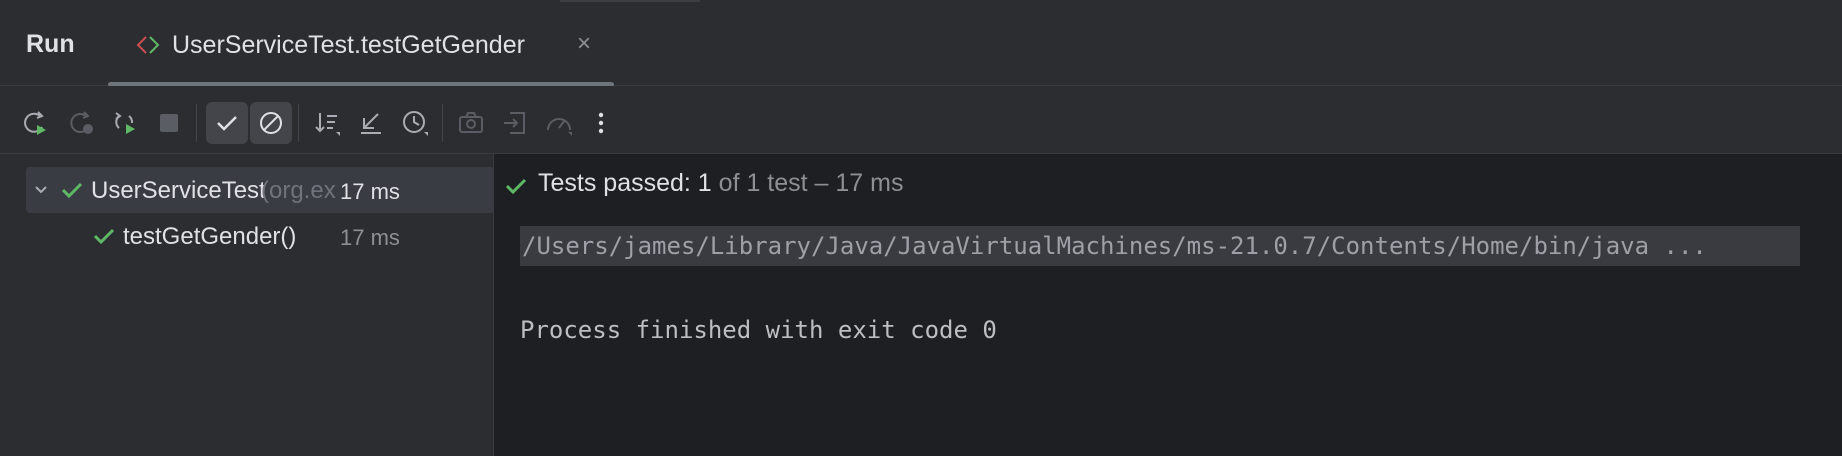 Image resolution: width=1842 pixels, height=456 pixels. What do you see at coordinates (81, 123) in the screenshot?
I see `rerun-failed-icon` at bounding box center [81, 123].